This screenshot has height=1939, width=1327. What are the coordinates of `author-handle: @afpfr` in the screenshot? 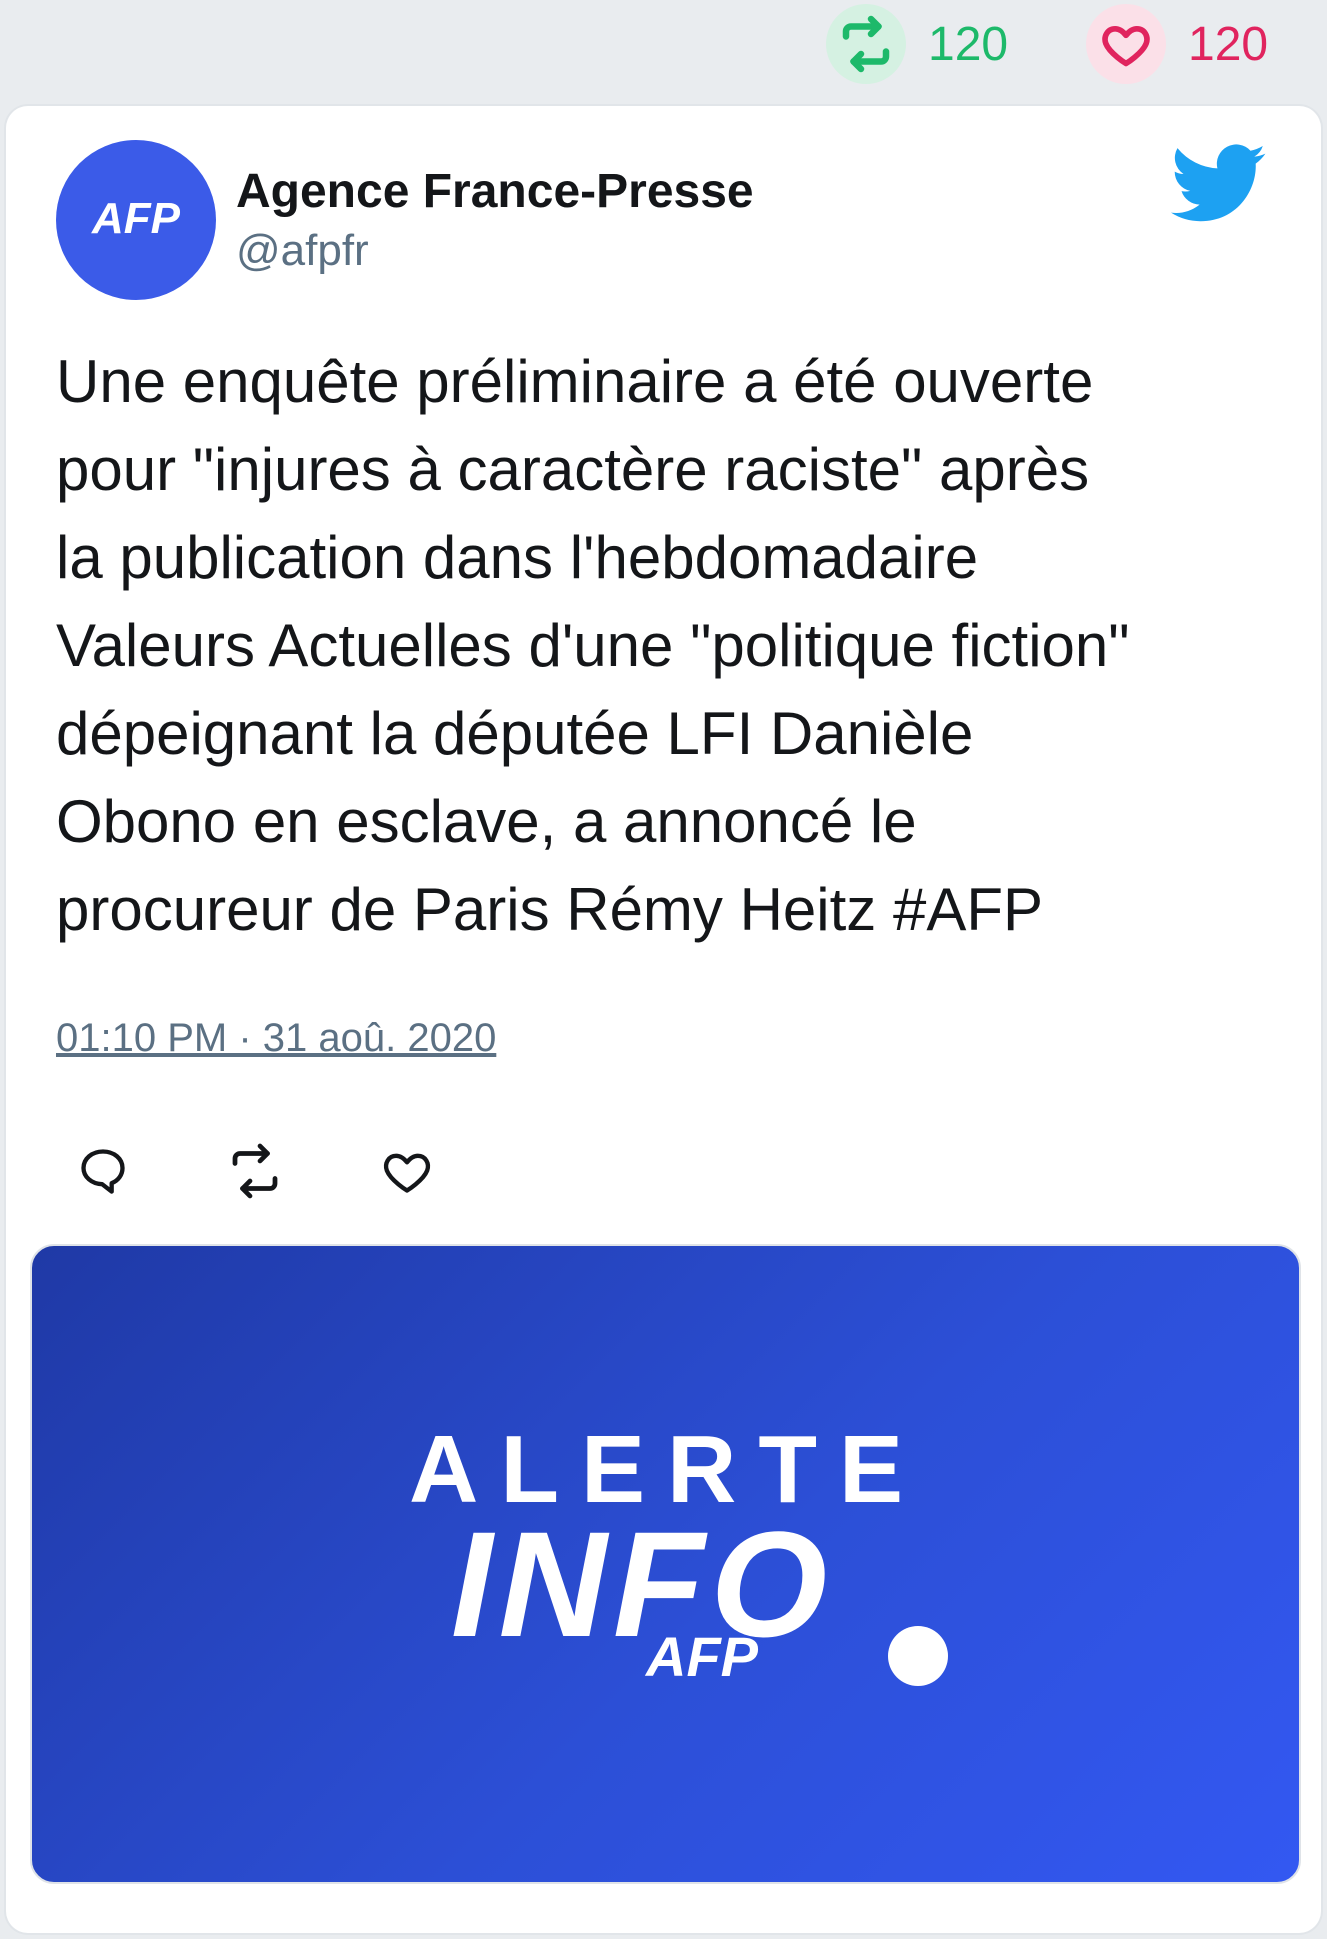 It's located at (302, 251).